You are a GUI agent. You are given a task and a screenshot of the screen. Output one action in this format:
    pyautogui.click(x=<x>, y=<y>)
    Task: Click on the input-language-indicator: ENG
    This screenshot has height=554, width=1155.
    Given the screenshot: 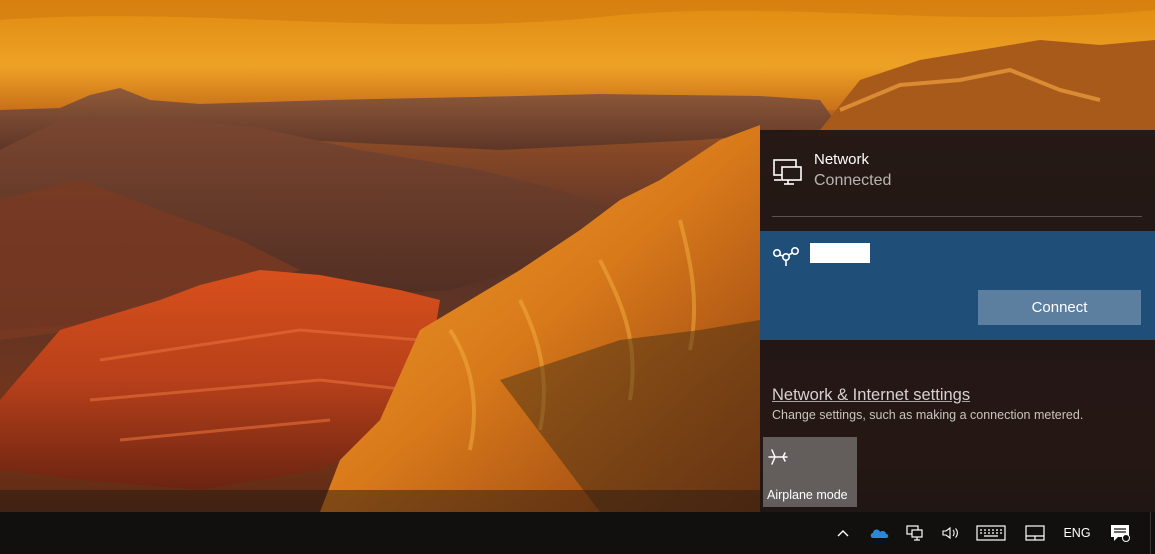 What is the action you would take?
    pyautogui.click(x=1077, y=533)
    